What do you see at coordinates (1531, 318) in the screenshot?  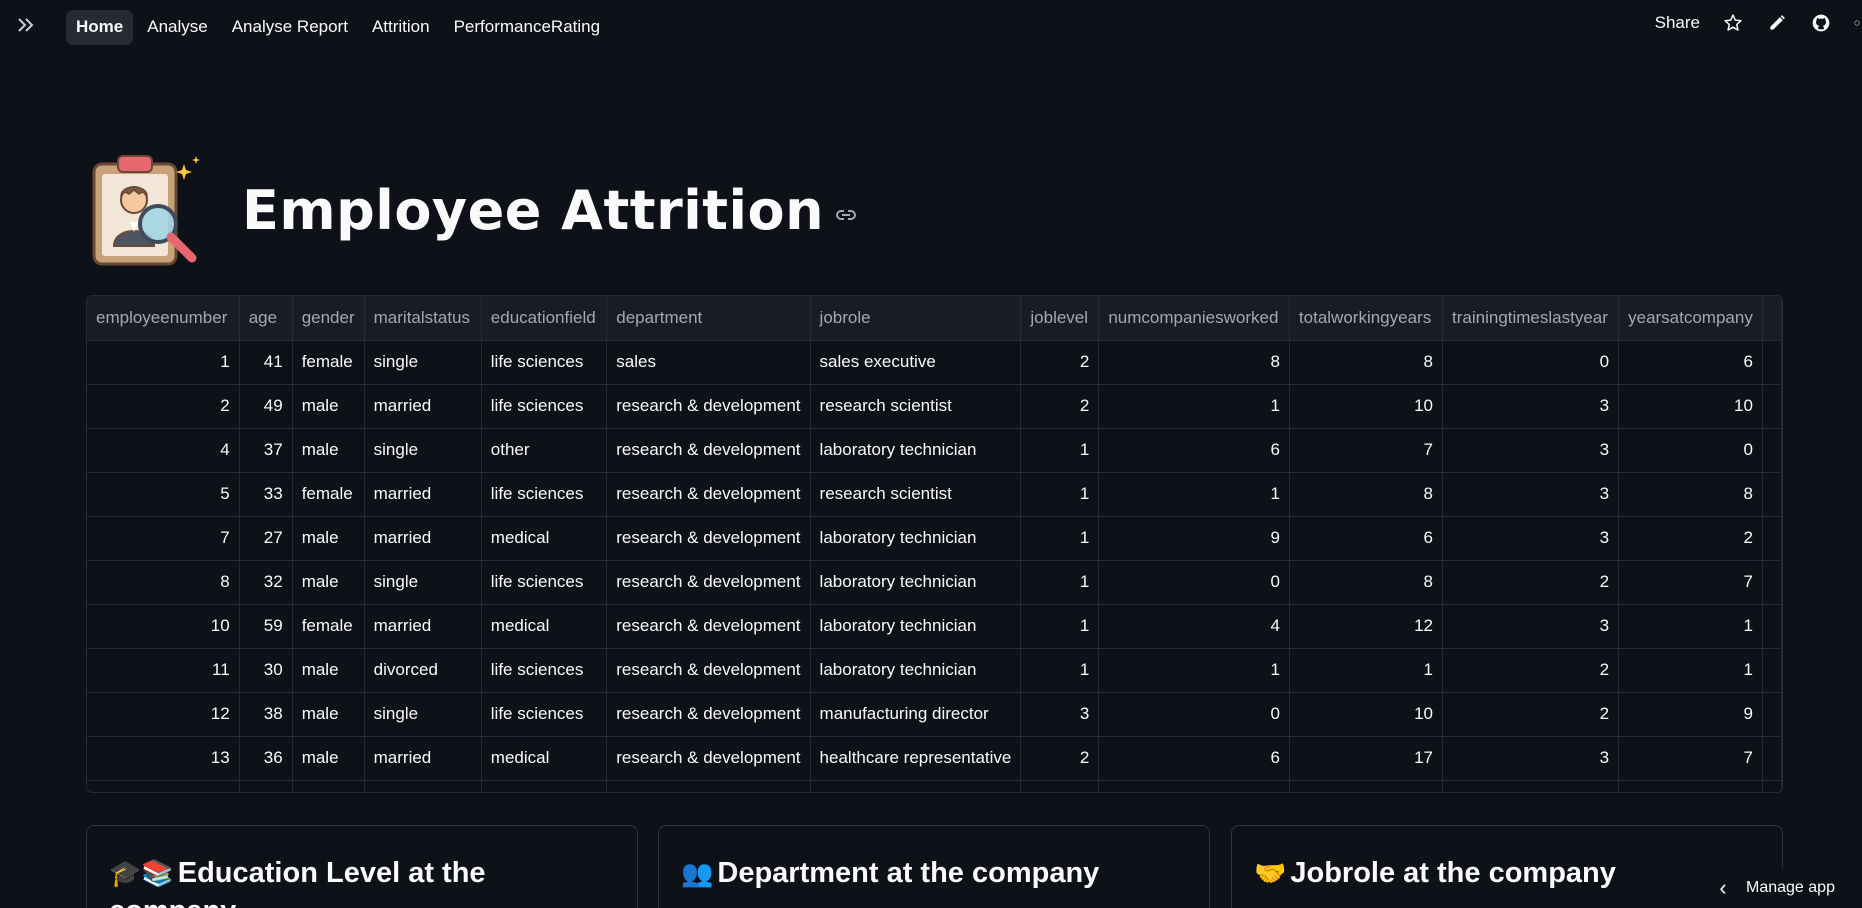 I see `column-header: trainingtimeslastyear` at bounding box center [1531, 318].